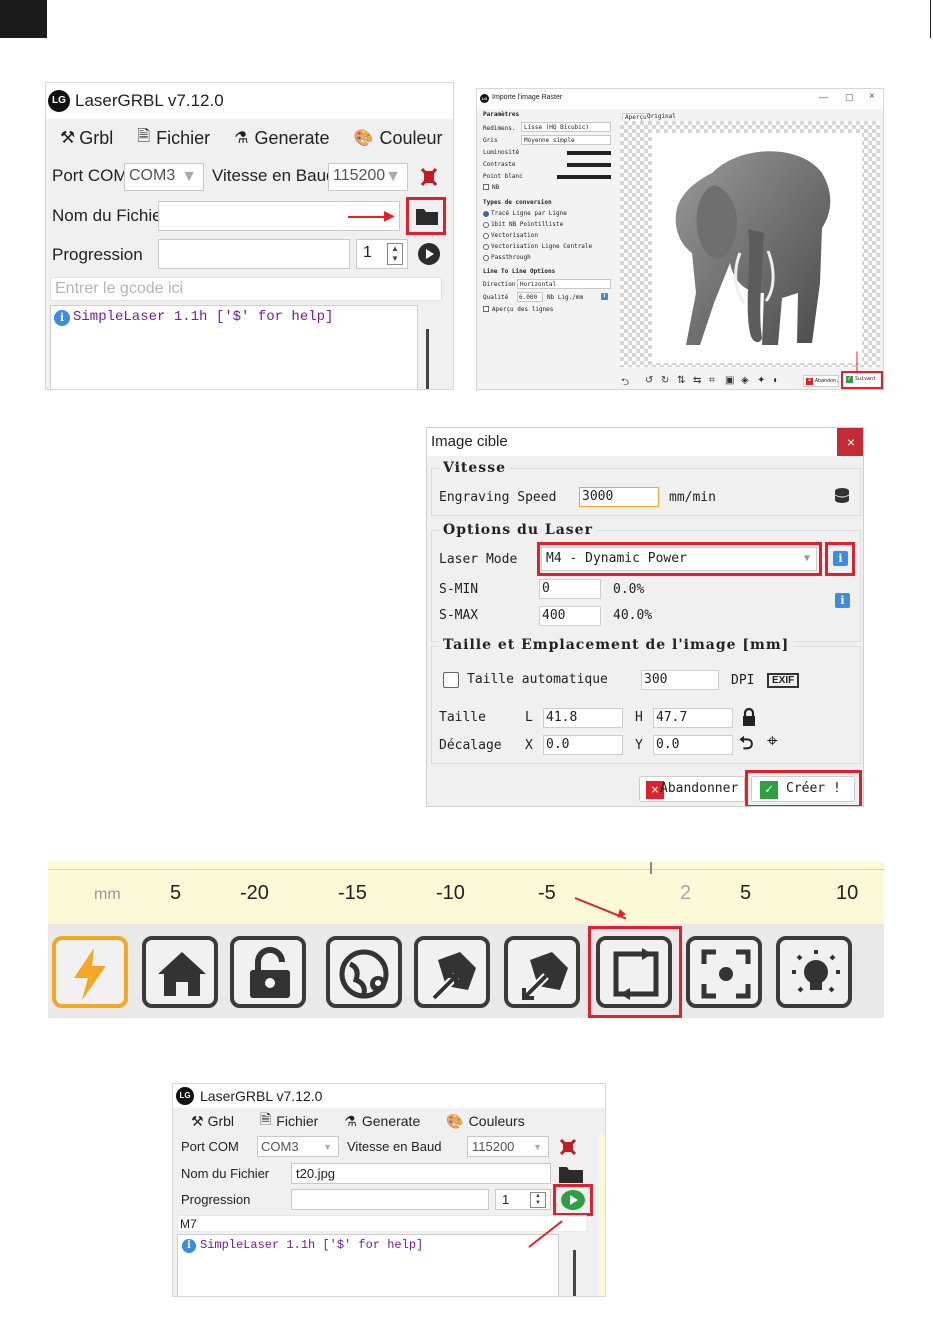 The image size is (933, 1324). I want to click on minimize-icon: —, so click(823, 97).